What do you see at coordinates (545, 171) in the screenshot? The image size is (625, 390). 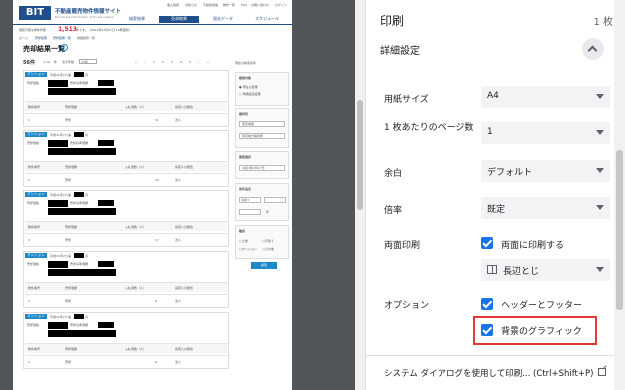 I see `margin-select: デフォルト` at bounding box center [545, 171].